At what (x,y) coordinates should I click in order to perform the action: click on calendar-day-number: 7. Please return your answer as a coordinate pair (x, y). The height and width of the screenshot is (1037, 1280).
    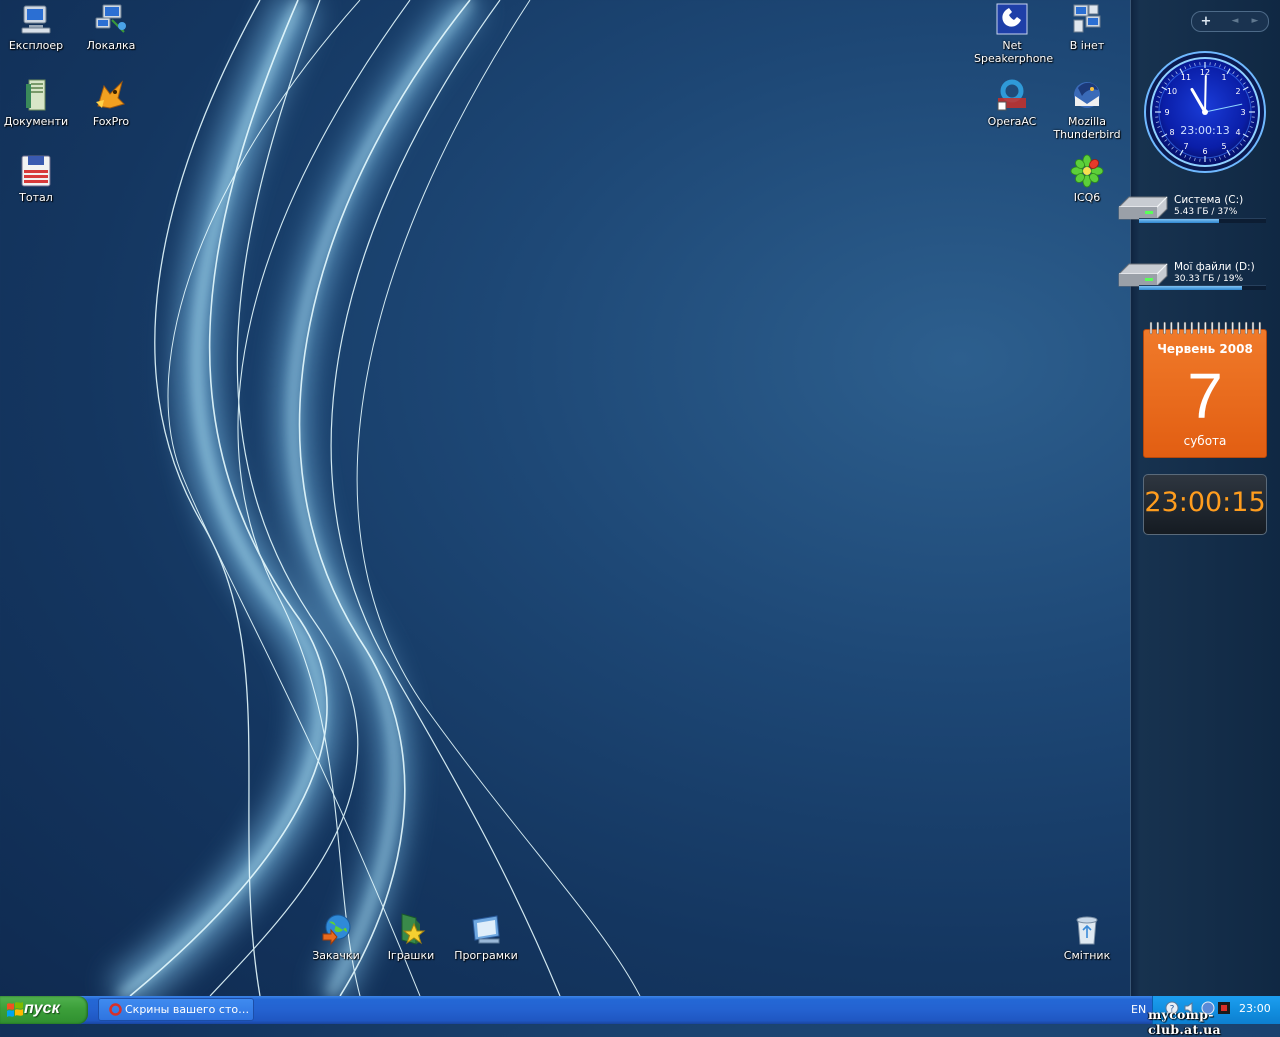
    Looking at the image, I should click on (1205, 396).